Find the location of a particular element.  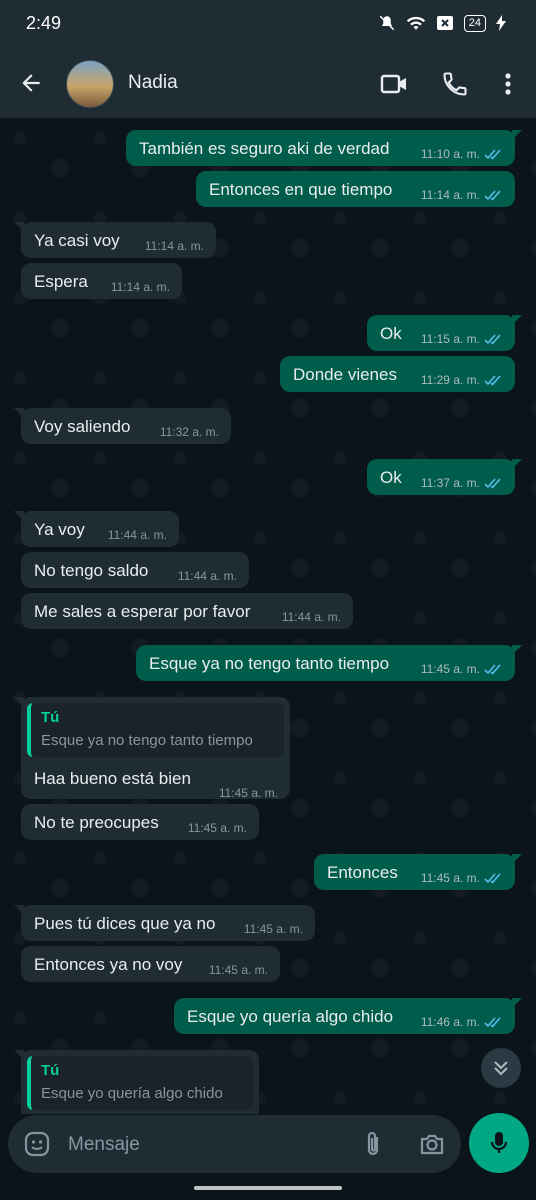

message-text: Esque yo quería algo chido is located at coordinates (290, 1016).